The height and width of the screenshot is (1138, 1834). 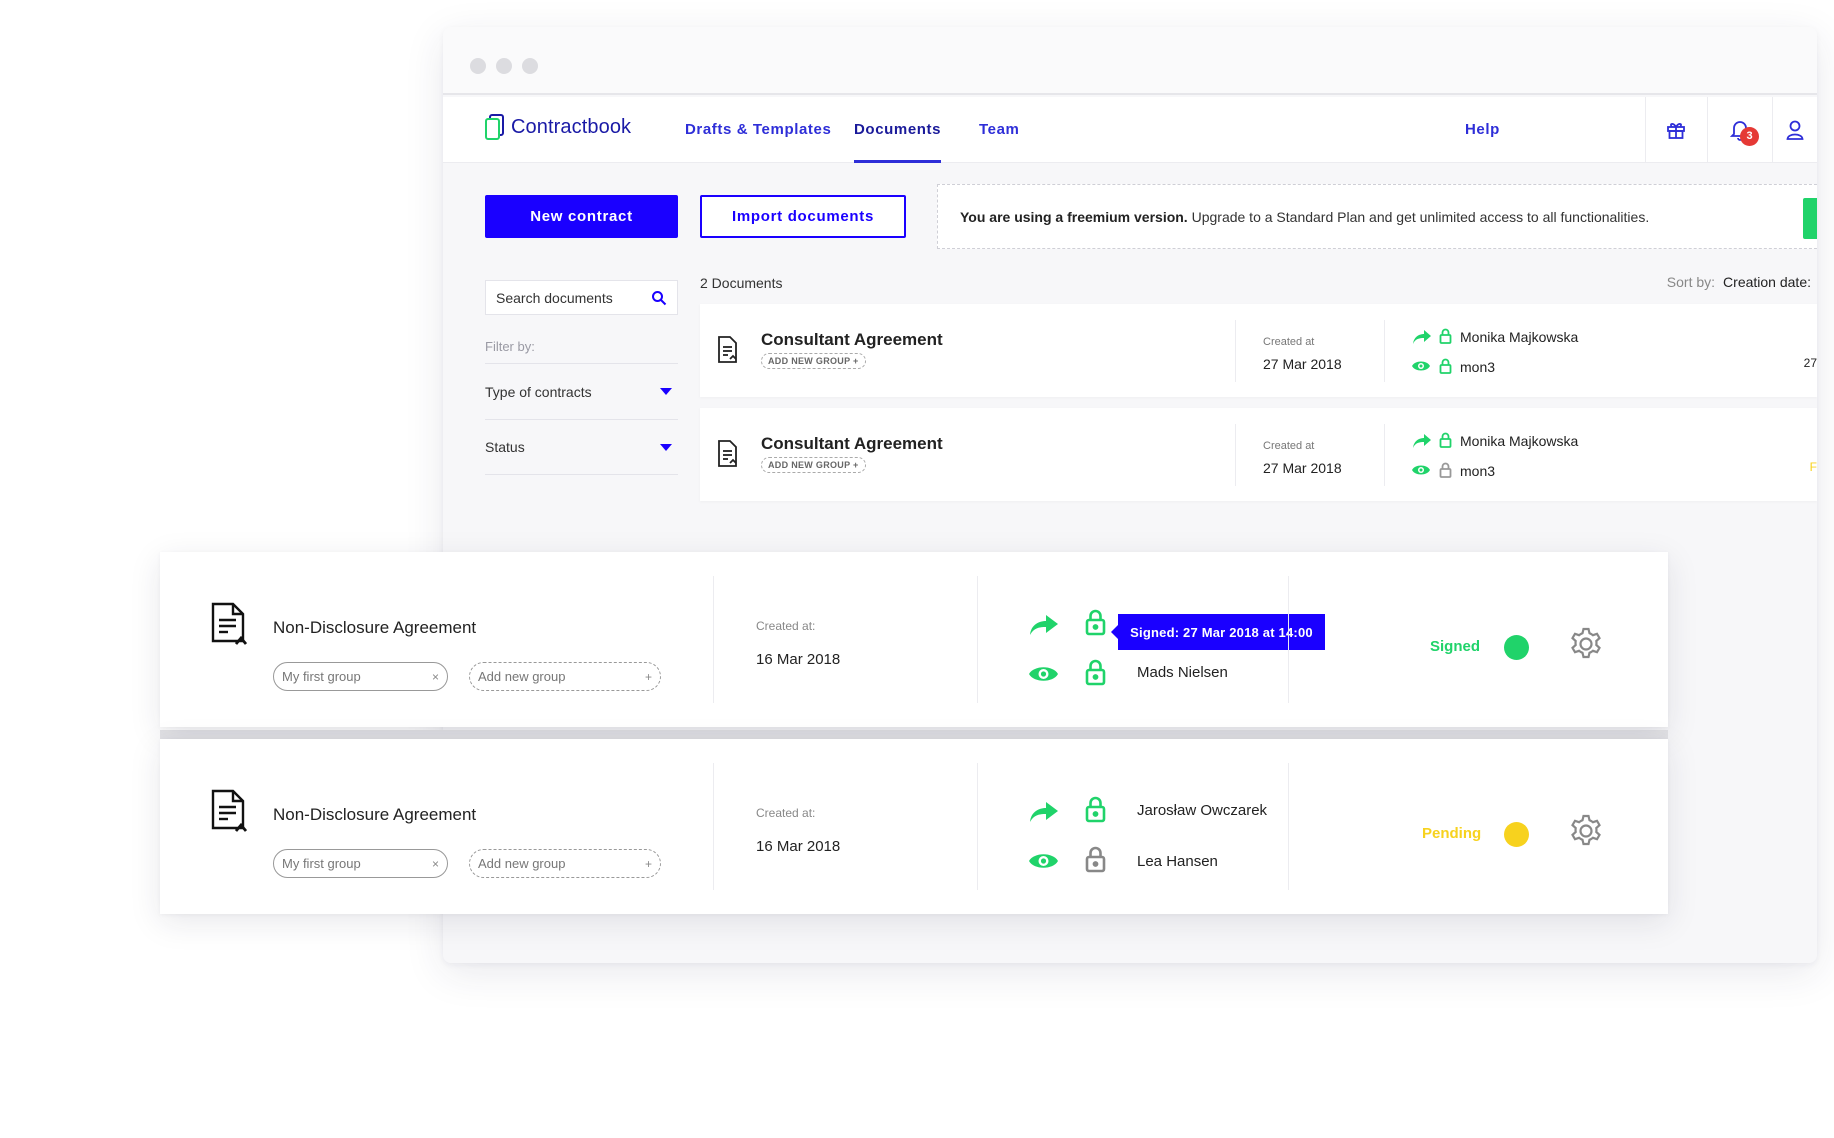 I want to click on window-minimize-dot, so click(x=504, y=66).